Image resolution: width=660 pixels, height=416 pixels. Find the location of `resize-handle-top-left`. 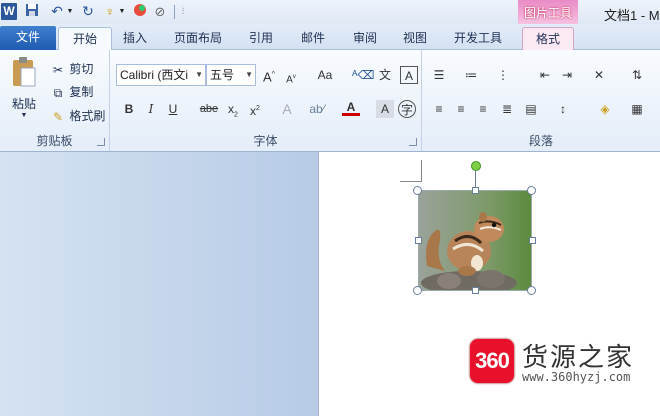

resize-handle-top-left is located at coordinates (417, 190).